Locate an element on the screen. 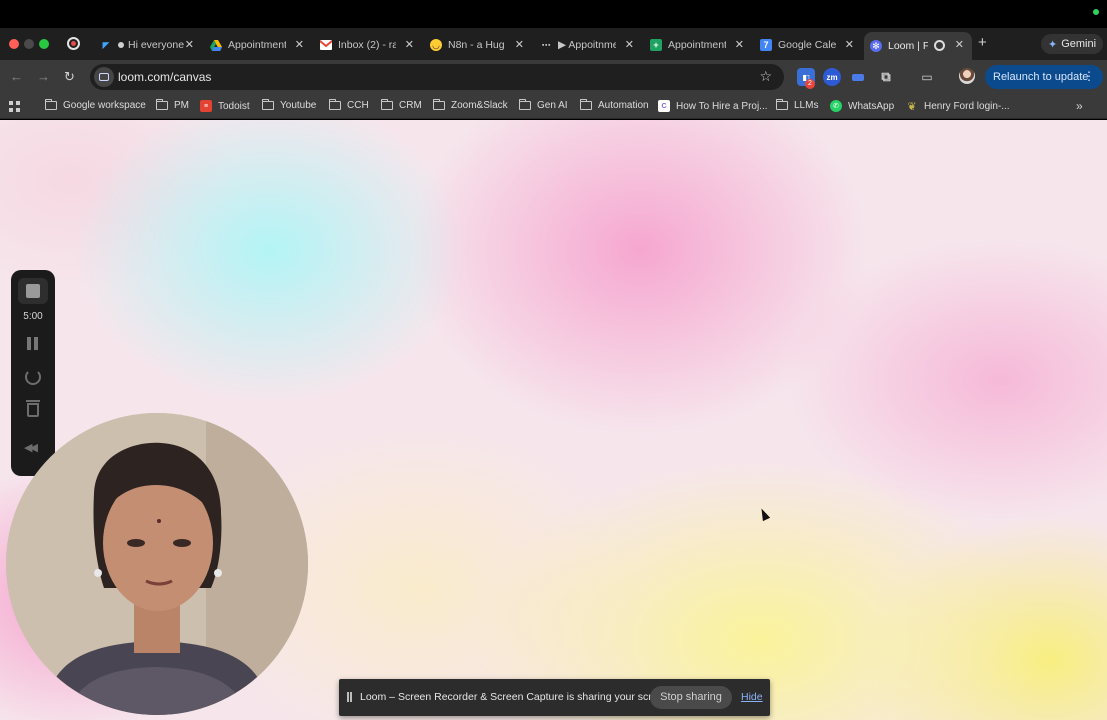  bookmark-label: PM is located at coordinates (181, 105).